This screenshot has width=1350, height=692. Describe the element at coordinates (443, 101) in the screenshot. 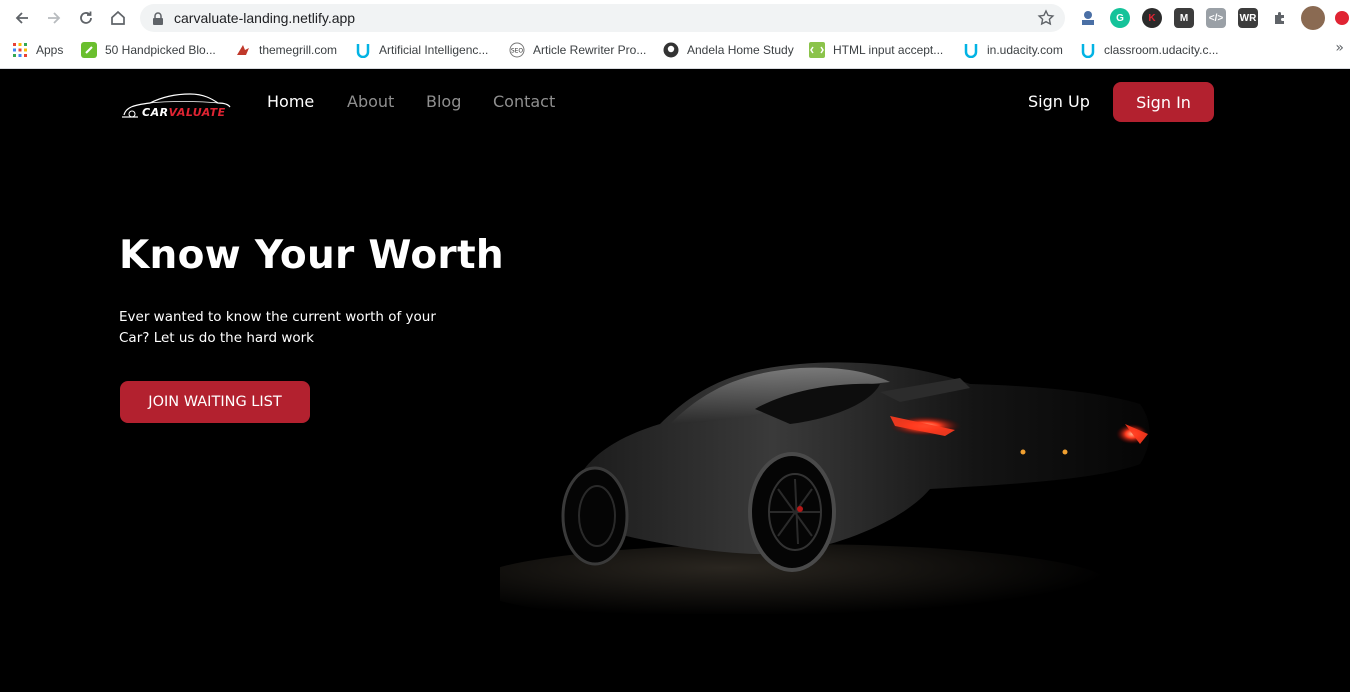

I see `nav-blog: Blog` at that location.